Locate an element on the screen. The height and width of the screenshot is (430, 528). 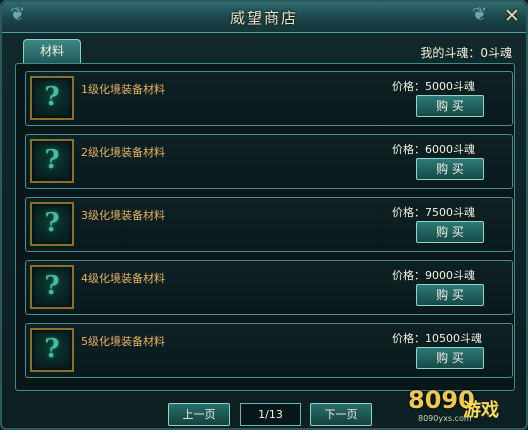
watermark-url: 8090yxs.com is located at coordinates (445, 418).